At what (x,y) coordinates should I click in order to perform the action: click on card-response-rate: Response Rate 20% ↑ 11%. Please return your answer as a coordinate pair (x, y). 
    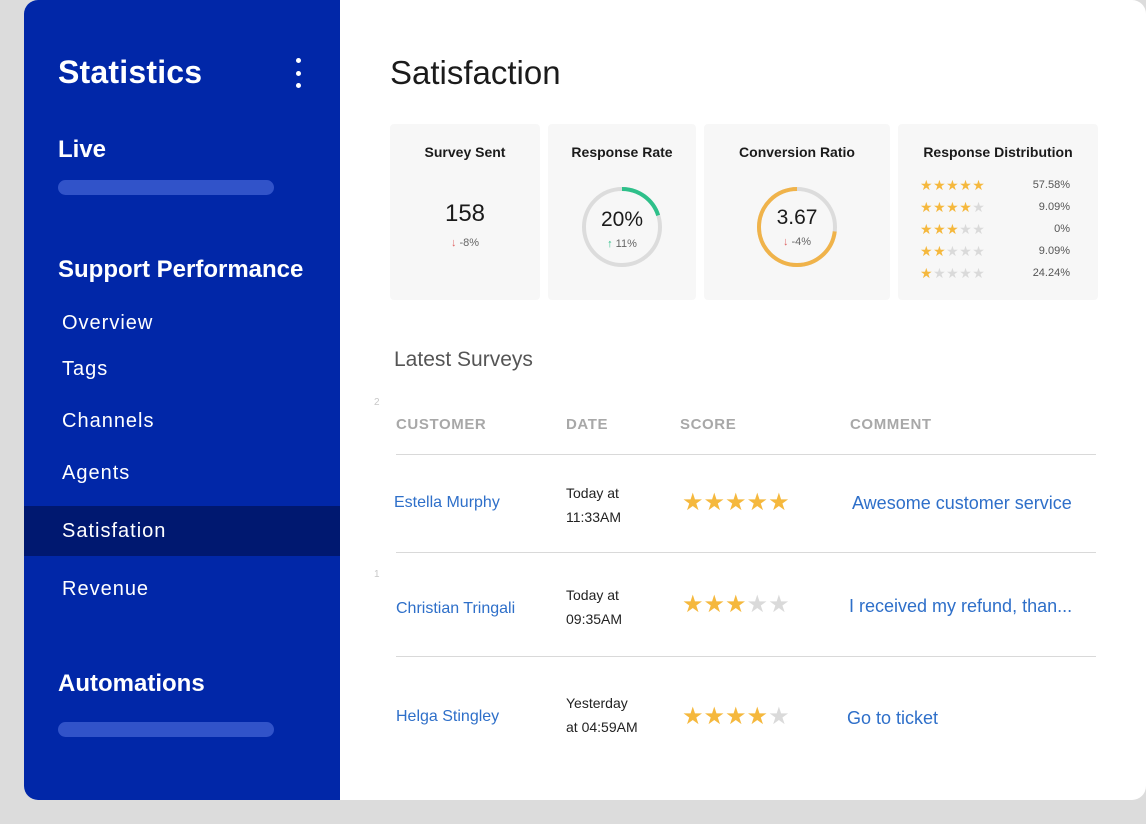
    Looking at the image, I should click on (622, 212).